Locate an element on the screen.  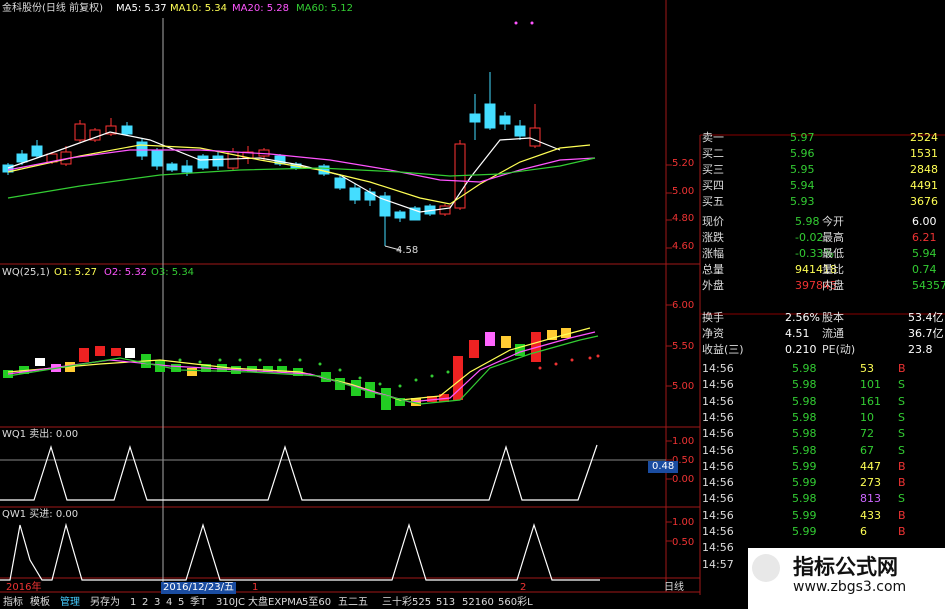
cell: 流通 is located at coordinates (833, 333).